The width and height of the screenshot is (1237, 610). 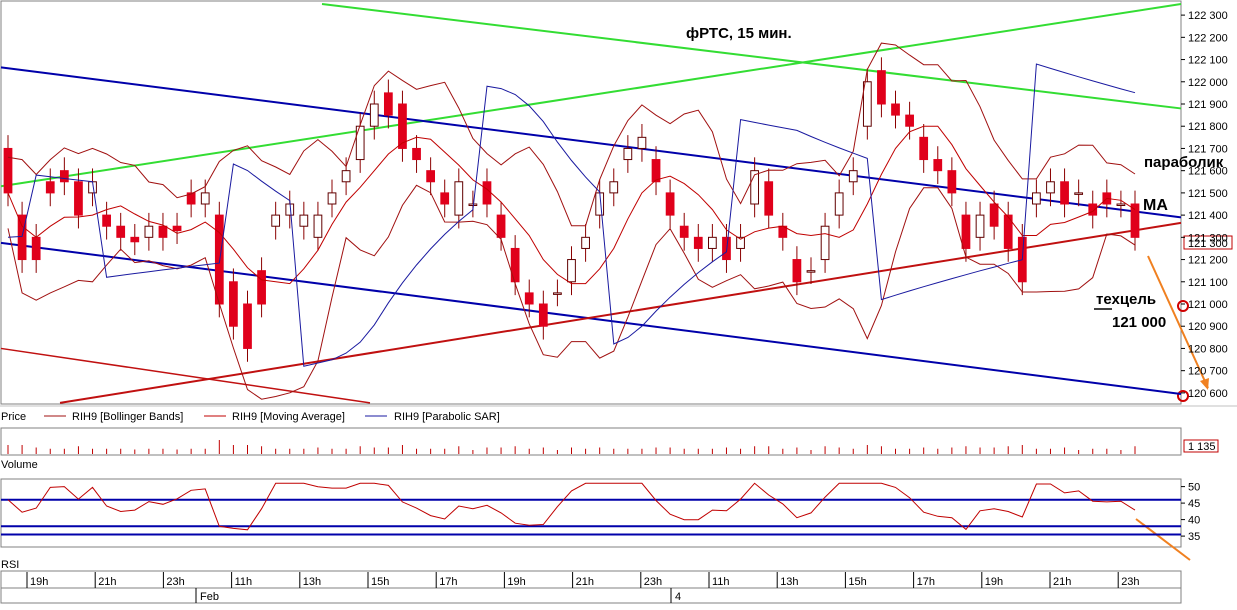 I want to click on legend-price: Price, so click(x=13, y=417).